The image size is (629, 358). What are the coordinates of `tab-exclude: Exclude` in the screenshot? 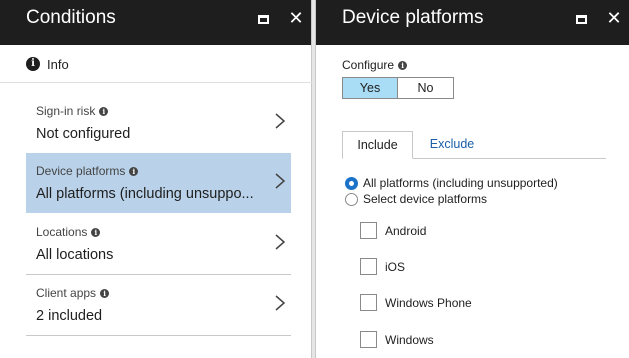 It's located at (452, 145).